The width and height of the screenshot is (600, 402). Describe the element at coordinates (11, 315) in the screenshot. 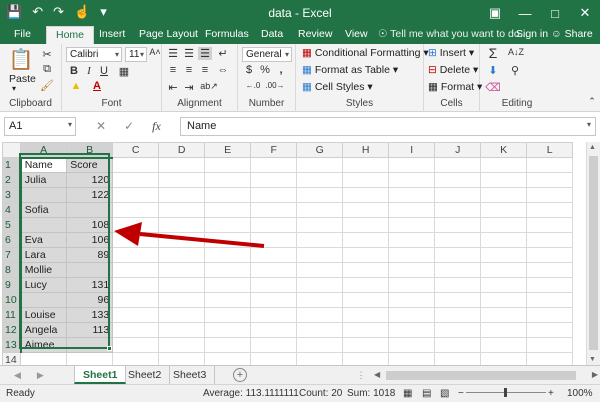

I see `row-header: 11` at that location.